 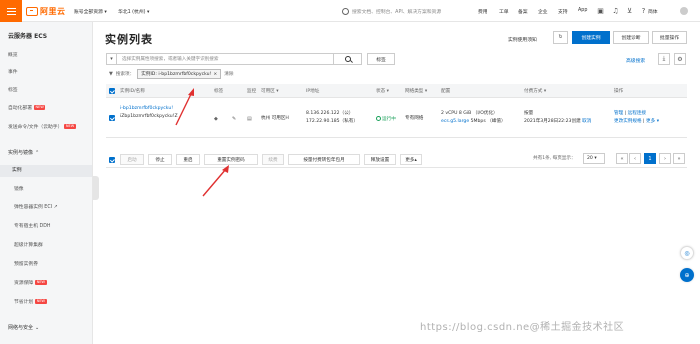 I want to click on search-attr-select: ▾, so click(x=112, y=59).